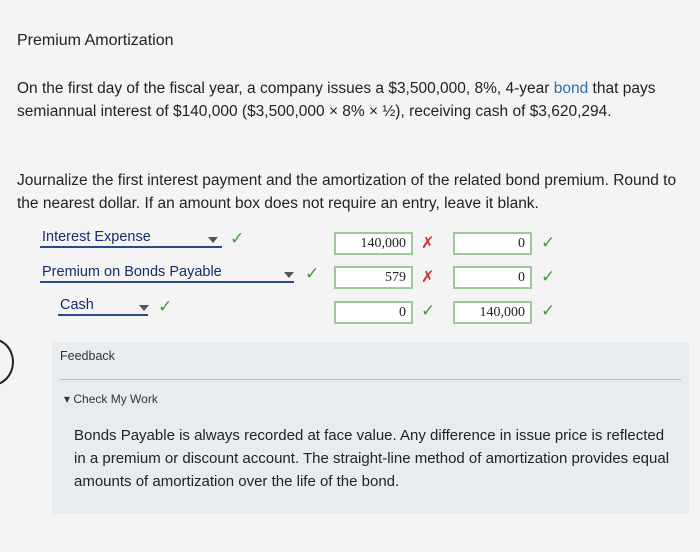  I want to click on debit-input-row2: 579, so click(373, 277).